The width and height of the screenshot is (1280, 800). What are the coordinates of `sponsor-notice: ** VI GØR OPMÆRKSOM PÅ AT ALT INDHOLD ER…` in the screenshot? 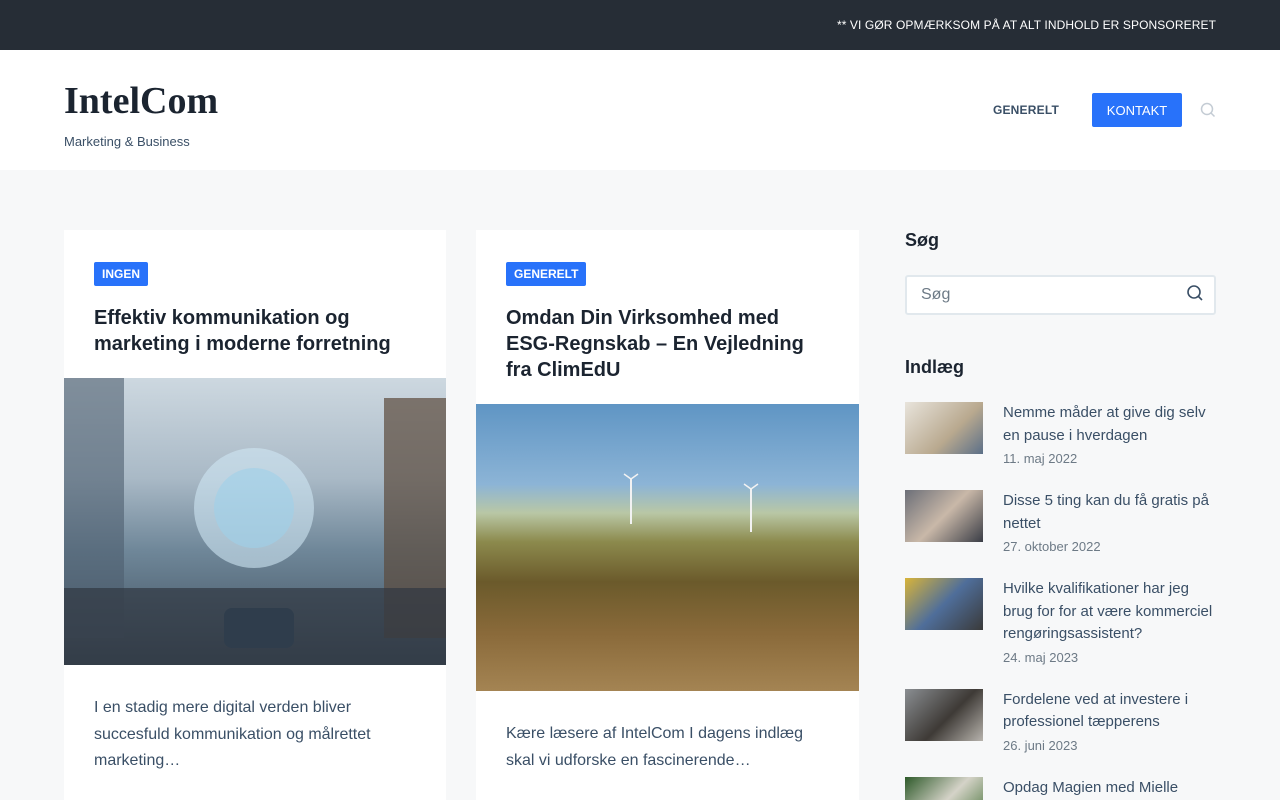 It's located at (1026, 25).